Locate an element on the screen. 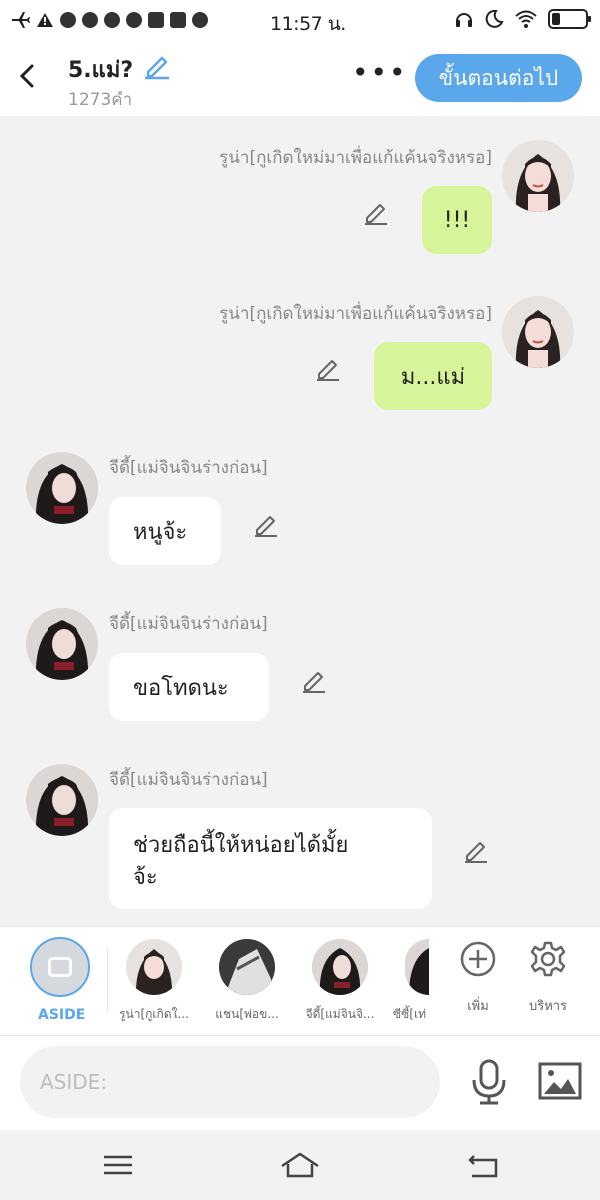 Image resolution: width=600 pixels, height=1200 pixels. add-character-button: เพิ่ม is located at coordinates (478, 977).